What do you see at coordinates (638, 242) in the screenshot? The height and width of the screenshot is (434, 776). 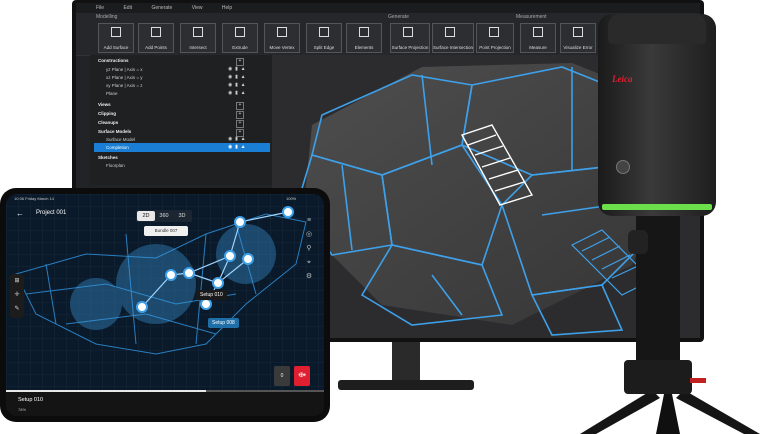 I see `tripod-knob` at bounding box center [638, 242].